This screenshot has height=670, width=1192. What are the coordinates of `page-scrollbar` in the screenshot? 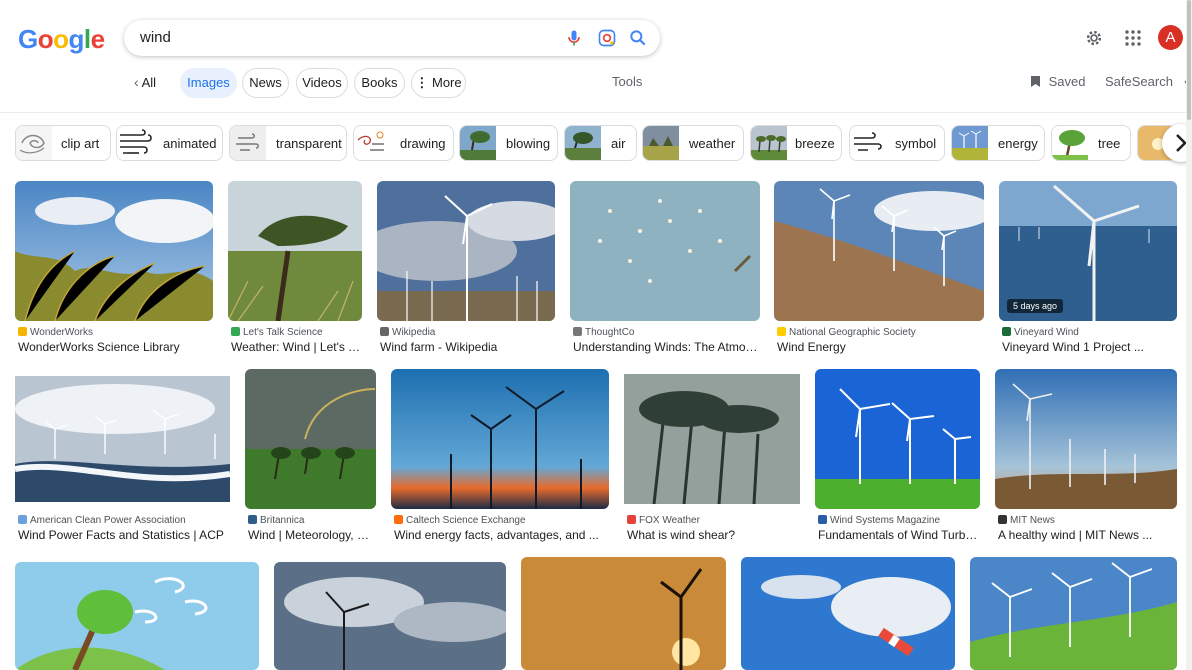 It's located at (1189, 335).